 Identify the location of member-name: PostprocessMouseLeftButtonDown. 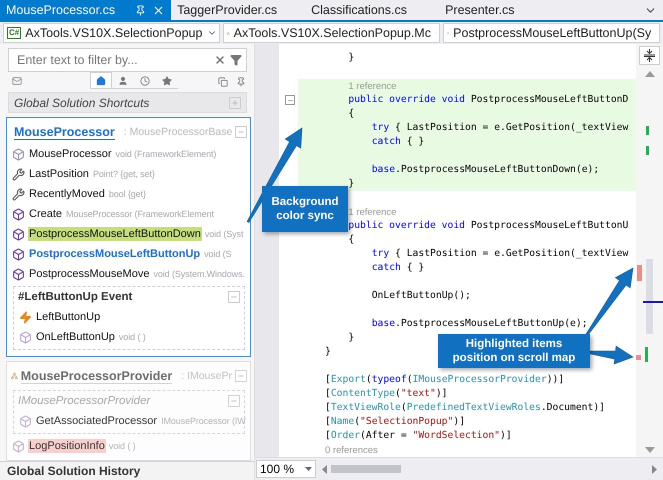
(115, 234).